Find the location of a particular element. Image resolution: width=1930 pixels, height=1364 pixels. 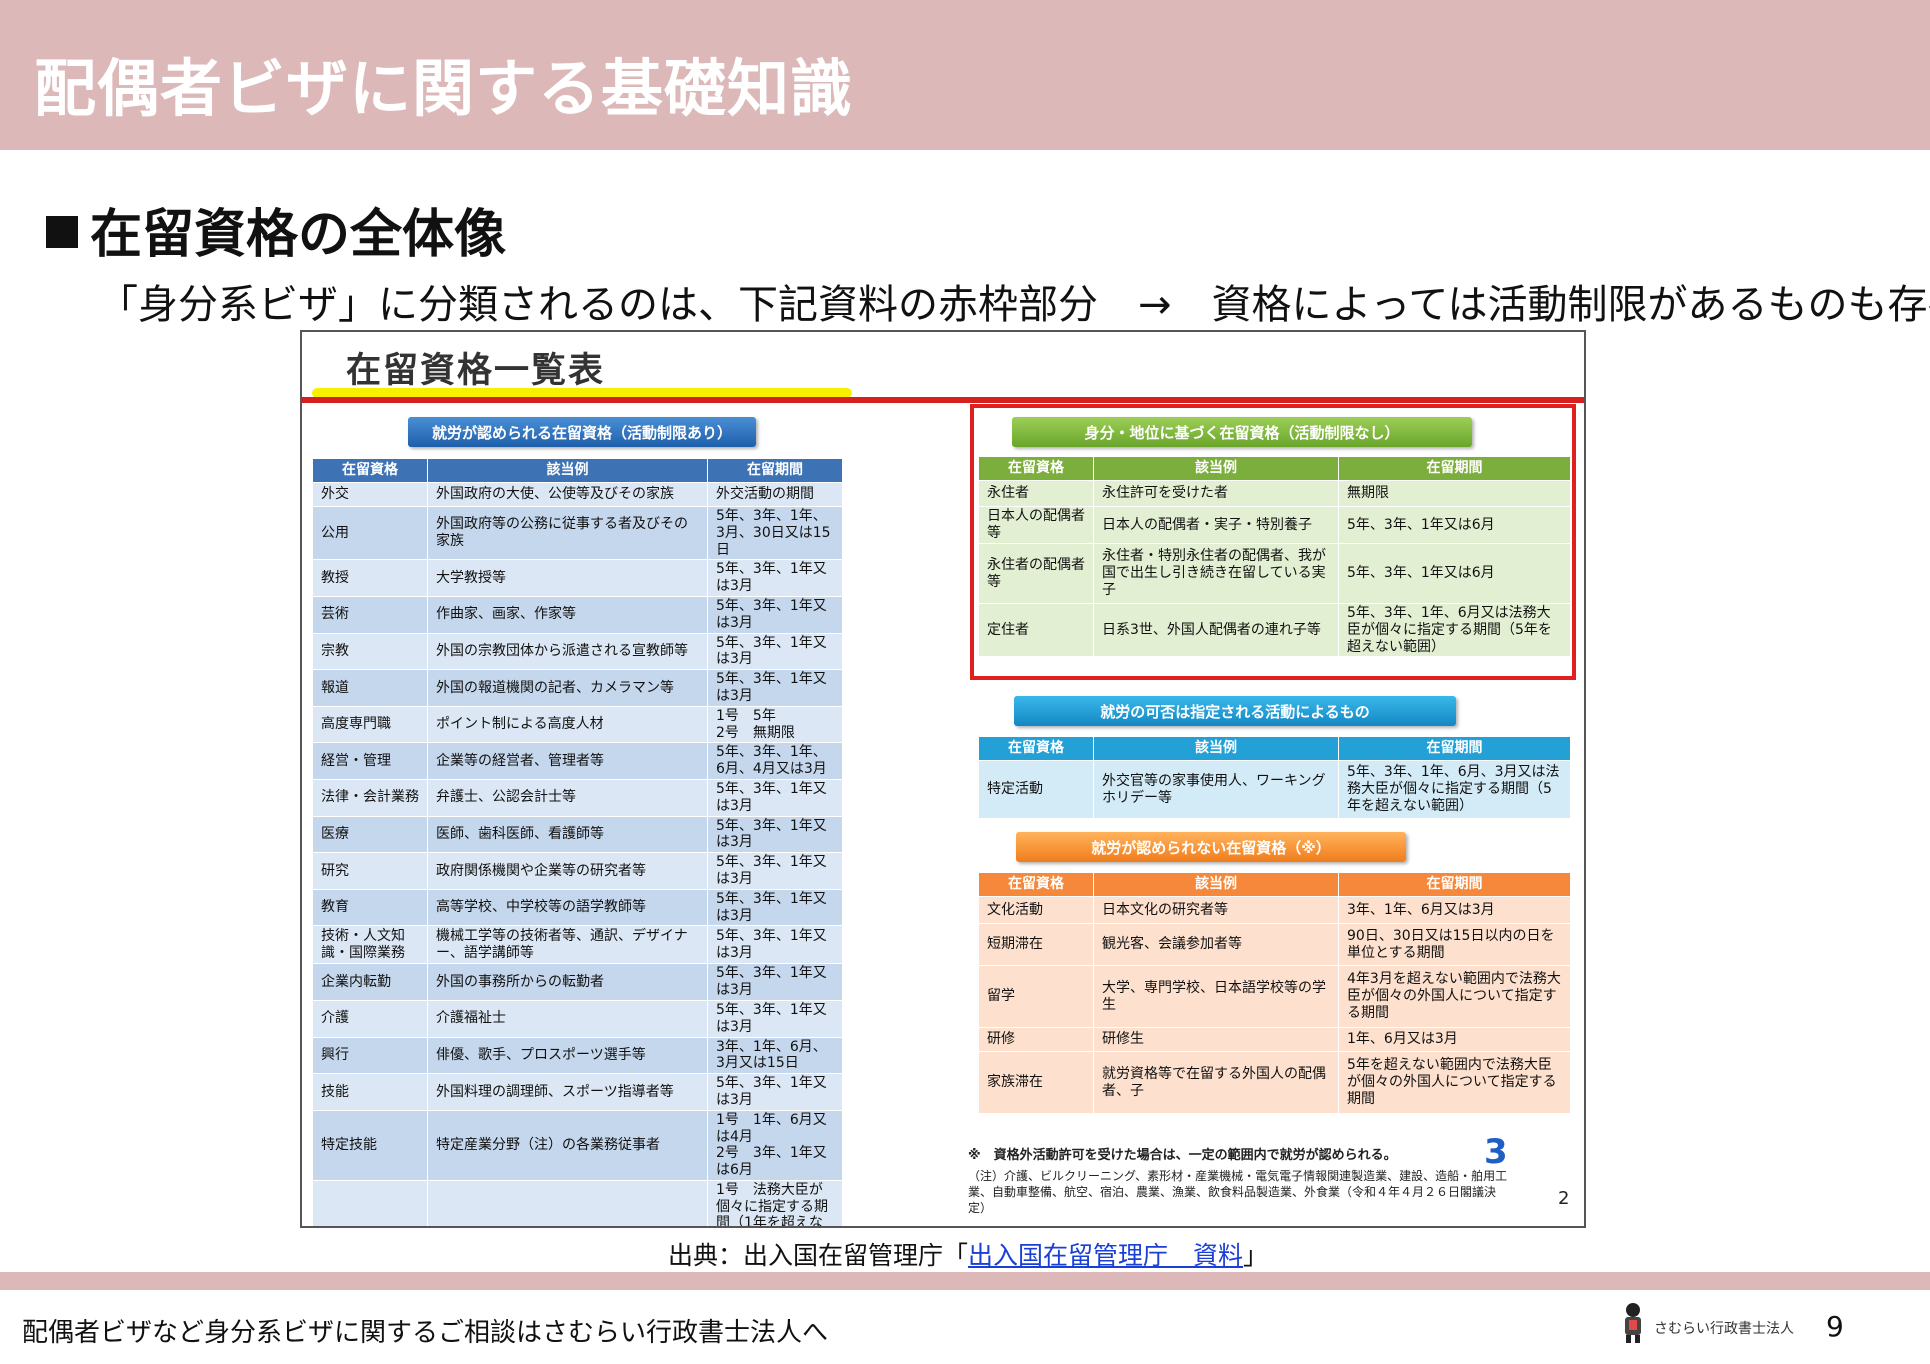

table-row: 研修 研修生 1年、6月又は3月 is located at coordinates (1274, 1039).